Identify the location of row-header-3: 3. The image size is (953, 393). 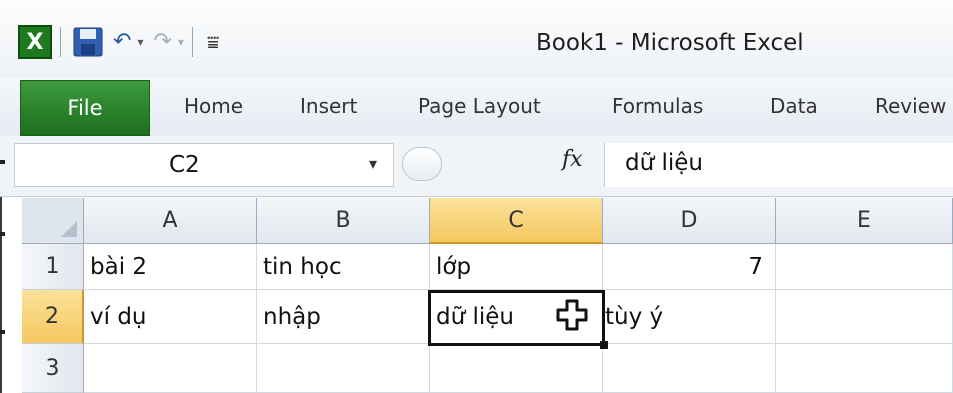
(53, 368).